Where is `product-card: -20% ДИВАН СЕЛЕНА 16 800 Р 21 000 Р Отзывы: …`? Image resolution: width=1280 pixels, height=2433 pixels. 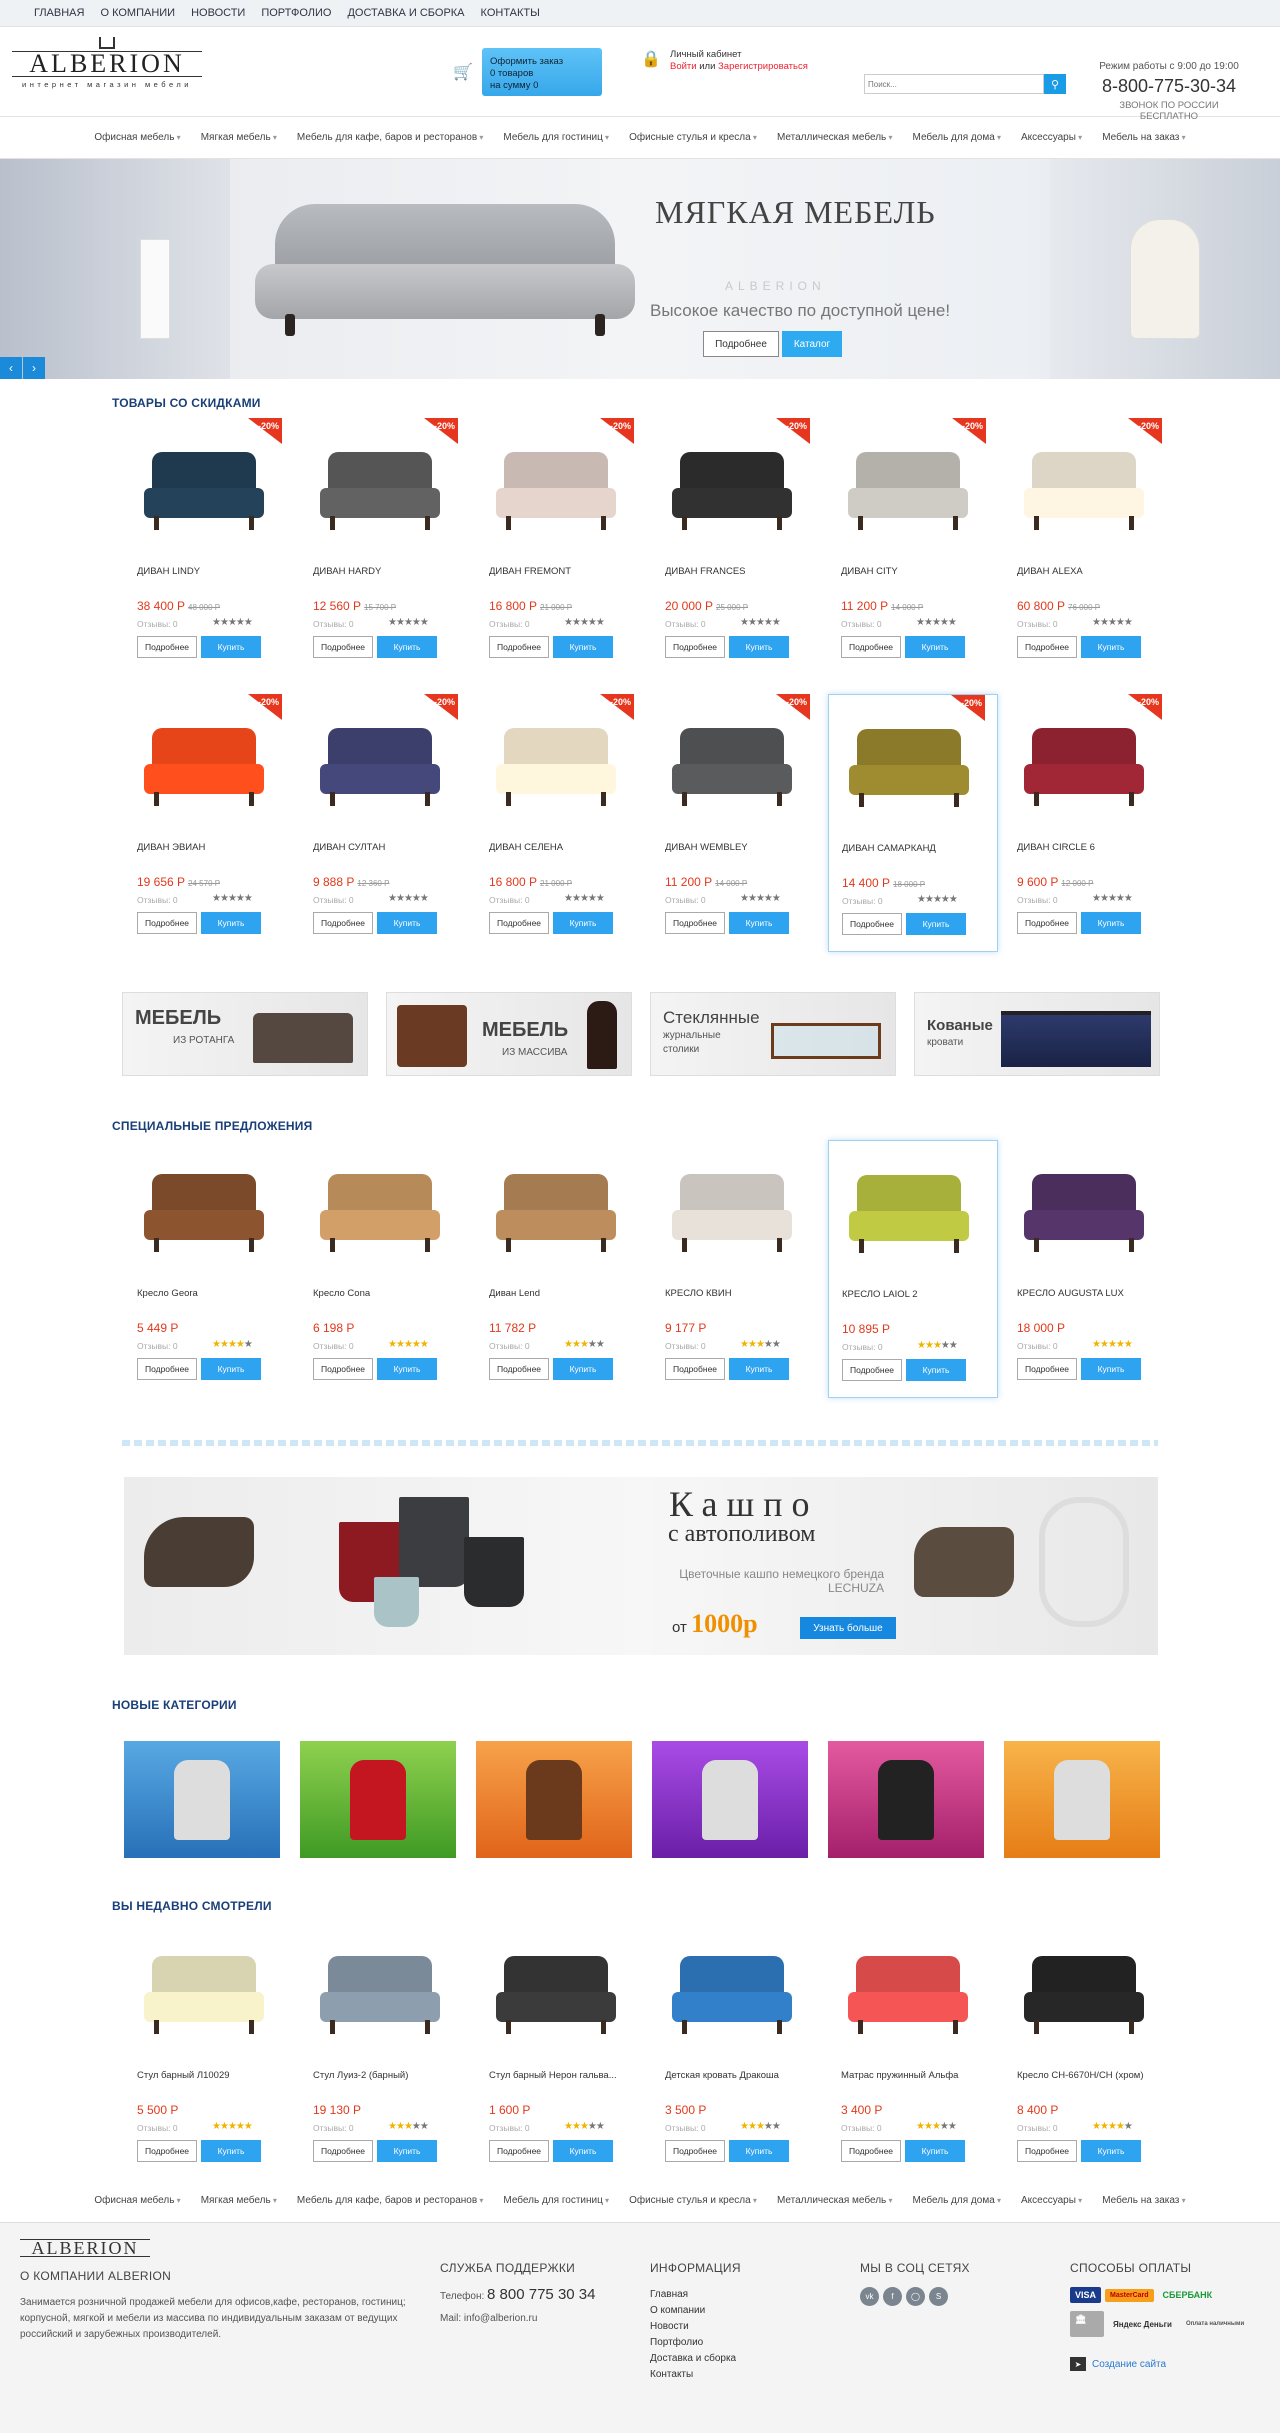
product-card: -20% ДИВАН СЕЛЕНА 16 800 Р 21 000 Р Отзывы: … is located at coordinates (561, 823).